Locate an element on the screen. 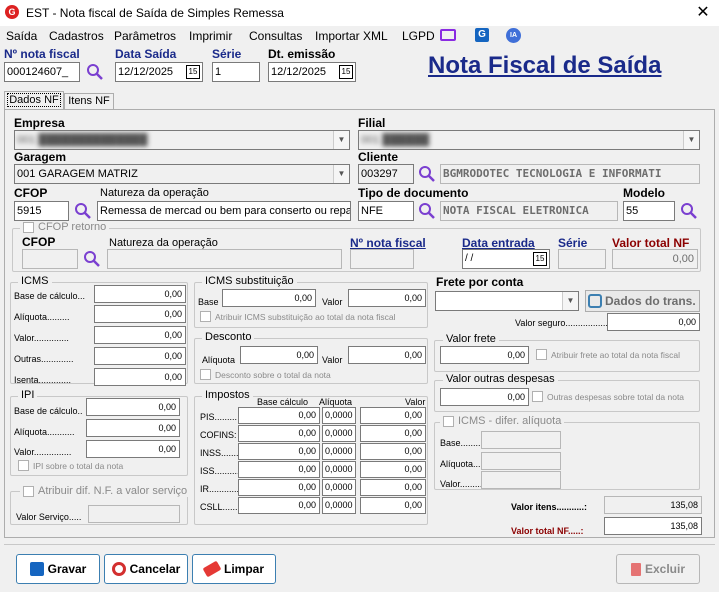 This screenshot has width=719, height=592. cfop-retorno-input is located at coordinates (50, 259).